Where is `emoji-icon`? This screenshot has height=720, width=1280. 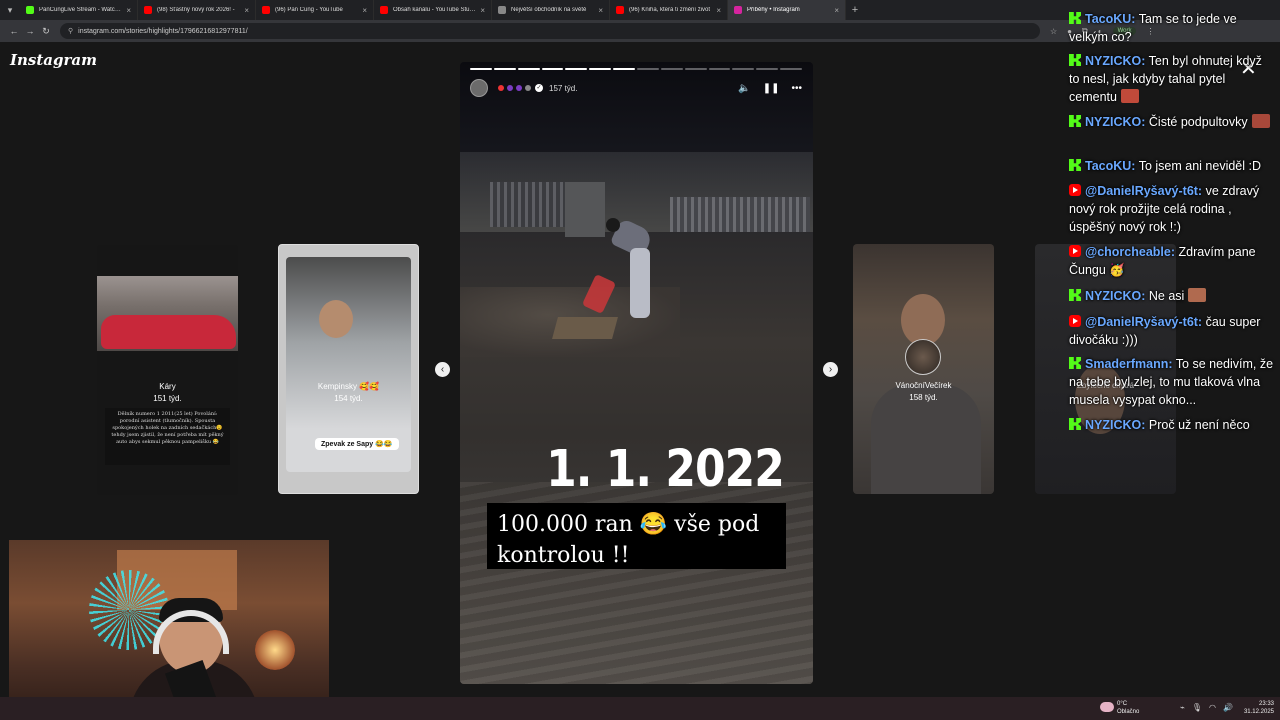 emoji-icon is located at coordinates (510, 88).